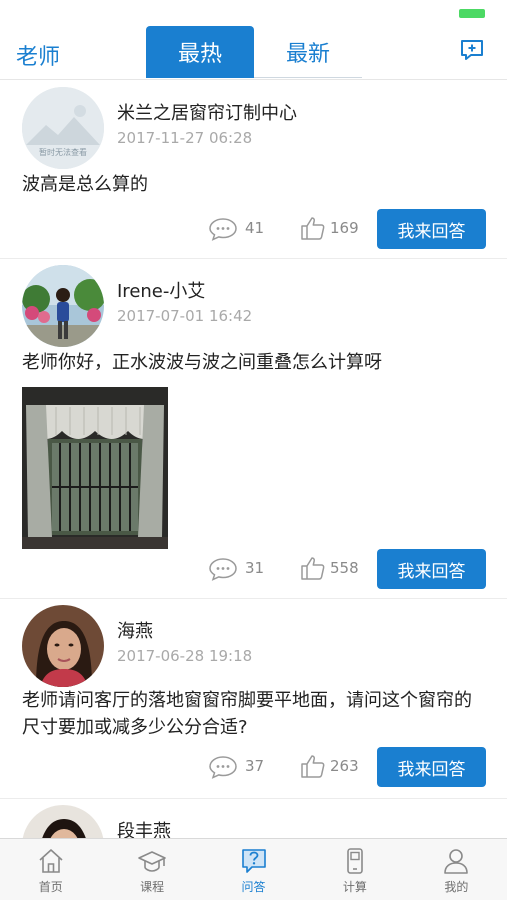  I want to click on comment-count: 31, so click(255, 568).